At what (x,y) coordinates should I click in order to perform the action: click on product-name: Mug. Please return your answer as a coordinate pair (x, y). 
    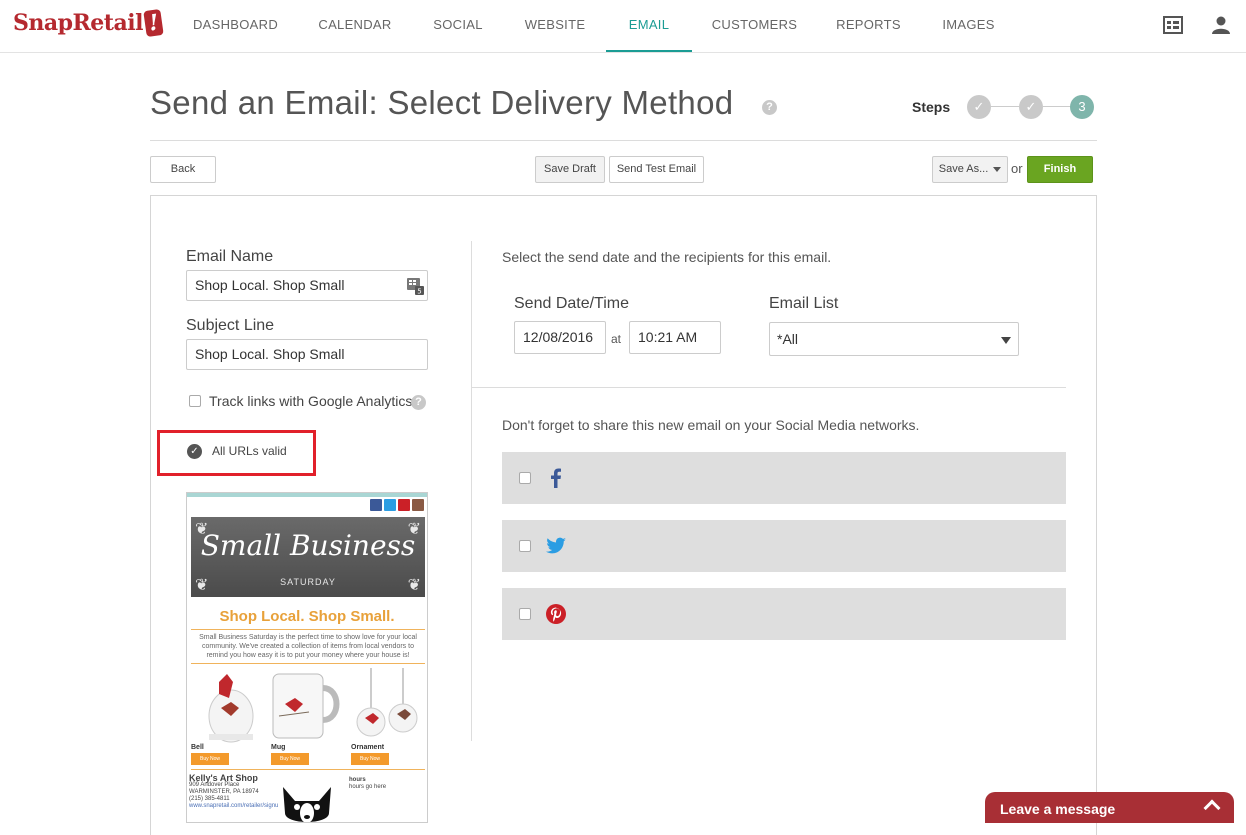
    Looking at the image, I should click on (278, 747).